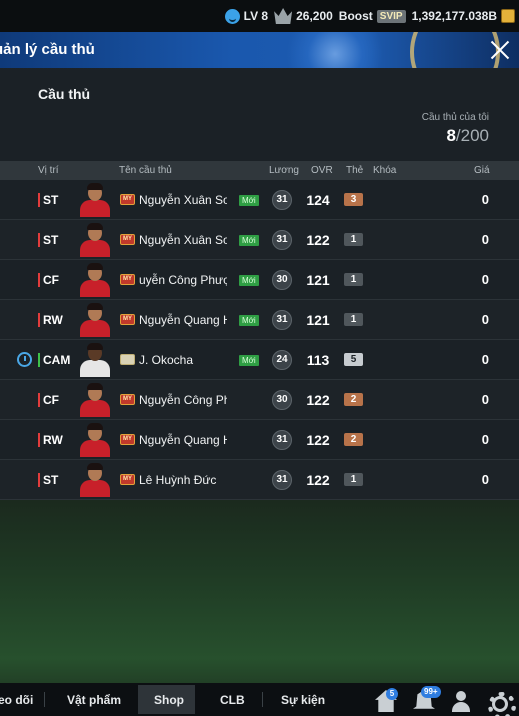 This screenshot has height=716, width=519. Describe the element at coordinates (48, 170) in the screenshot. I see `column-position: Vị trí` at that location.